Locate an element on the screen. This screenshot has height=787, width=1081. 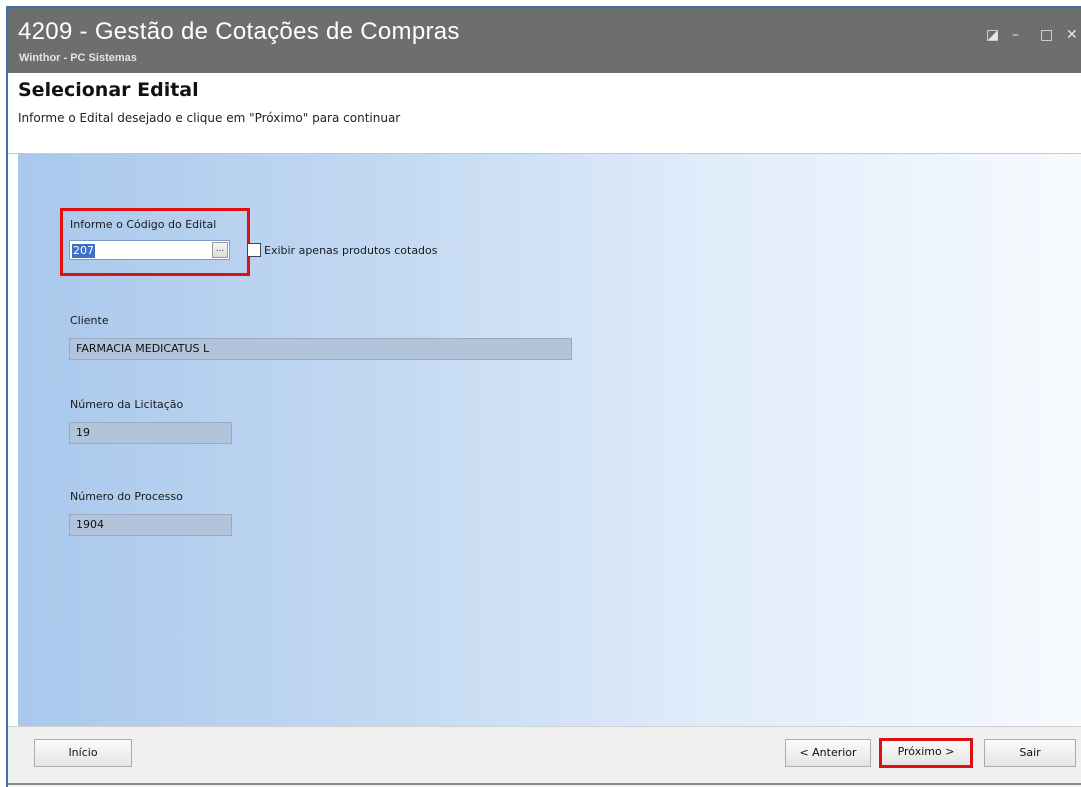
minimize-icon: – is located at coordinates (1015, 35).